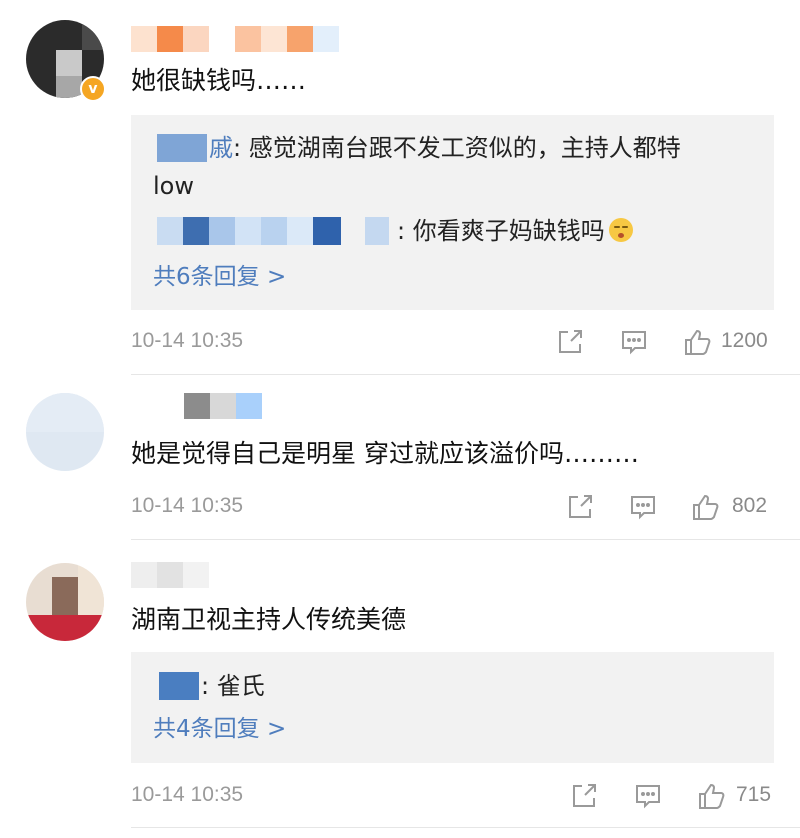 This screenshot has width=800, height=838. Describe the element at coordinates (750, 505) in the screenshot. I see `like-count: 802` at that location.